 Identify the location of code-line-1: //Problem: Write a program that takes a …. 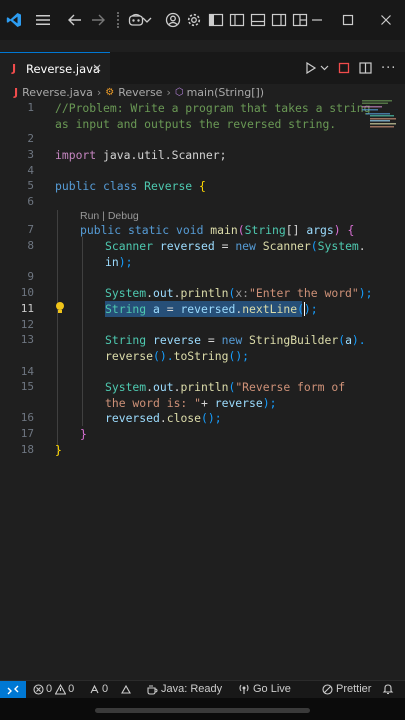
(213, 108).